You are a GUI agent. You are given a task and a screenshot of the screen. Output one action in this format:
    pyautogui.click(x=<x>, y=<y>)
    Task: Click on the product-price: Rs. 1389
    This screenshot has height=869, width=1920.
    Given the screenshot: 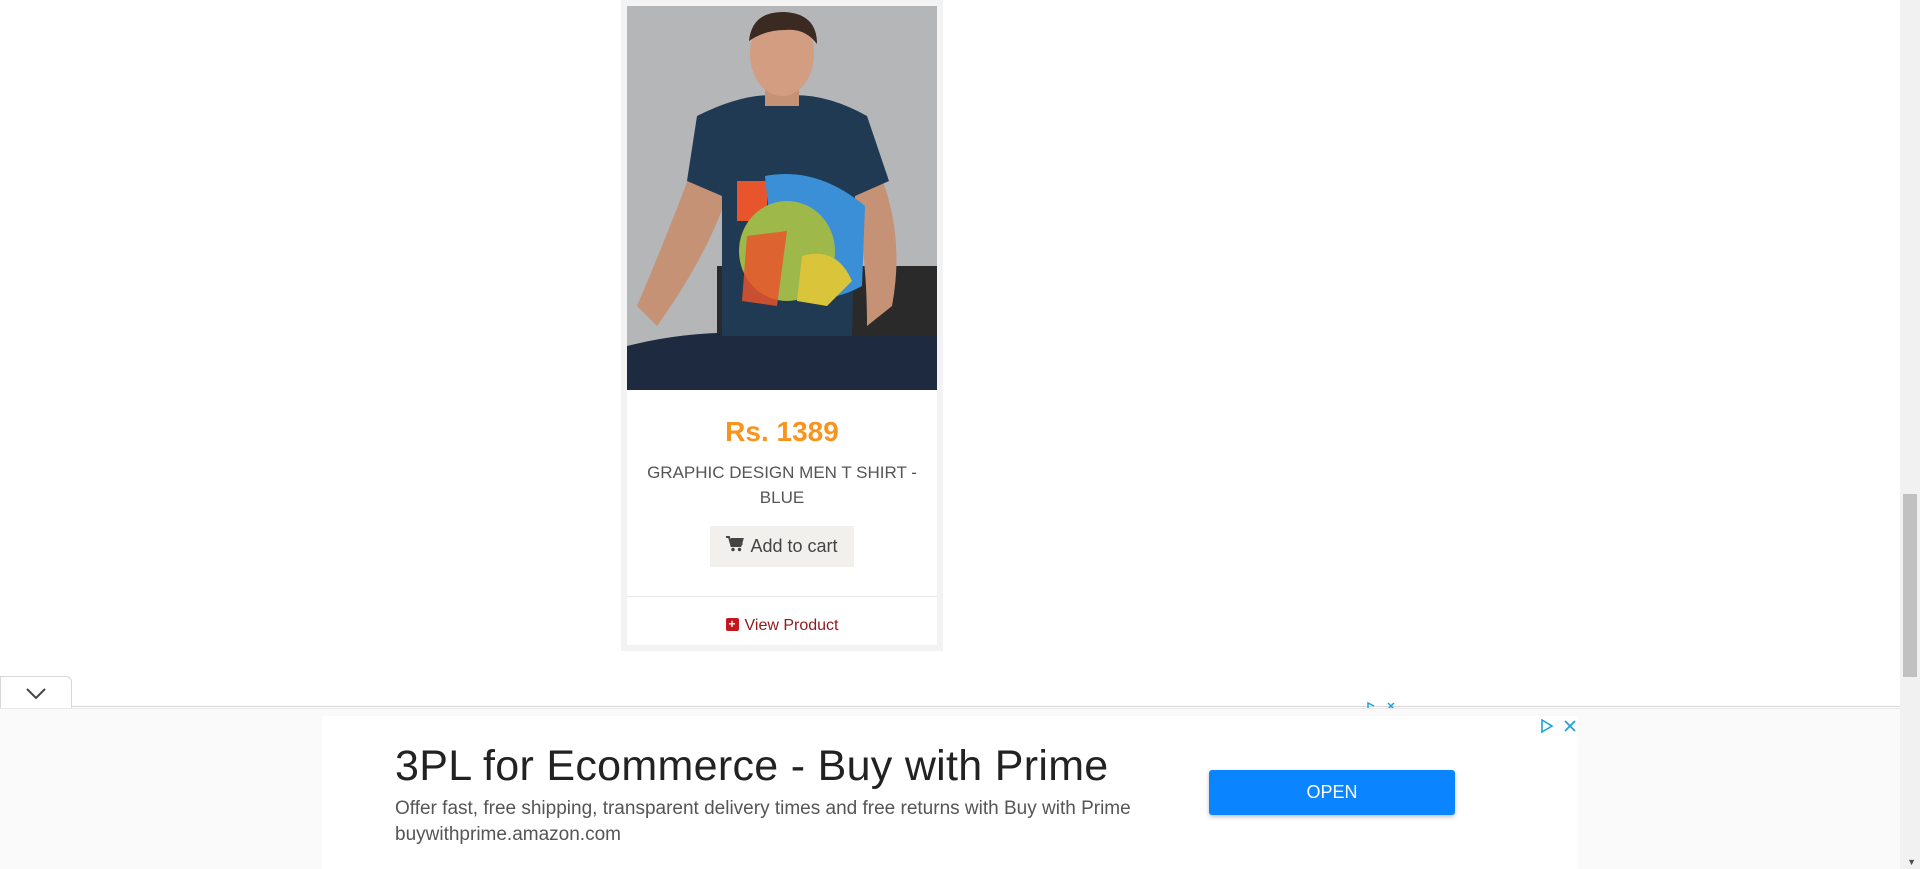 What is the action you would take?
    pyautogui.click(x=782, y=431)
    